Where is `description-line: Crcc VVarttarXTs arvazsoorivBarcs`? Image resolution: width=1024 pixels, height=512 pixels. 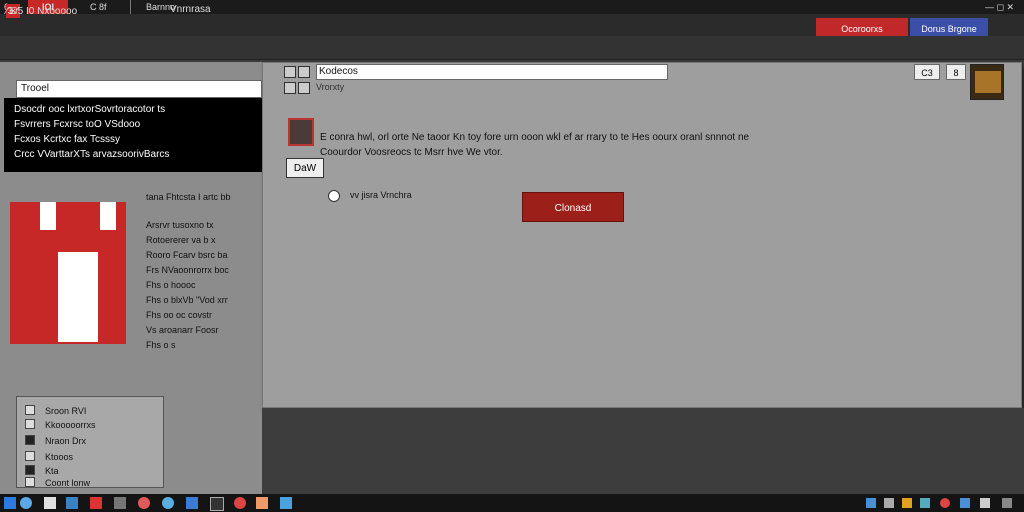
description-line: Crcc VVarttarXTs arvazsoorivBarcs is located at coordinates (92, 154).